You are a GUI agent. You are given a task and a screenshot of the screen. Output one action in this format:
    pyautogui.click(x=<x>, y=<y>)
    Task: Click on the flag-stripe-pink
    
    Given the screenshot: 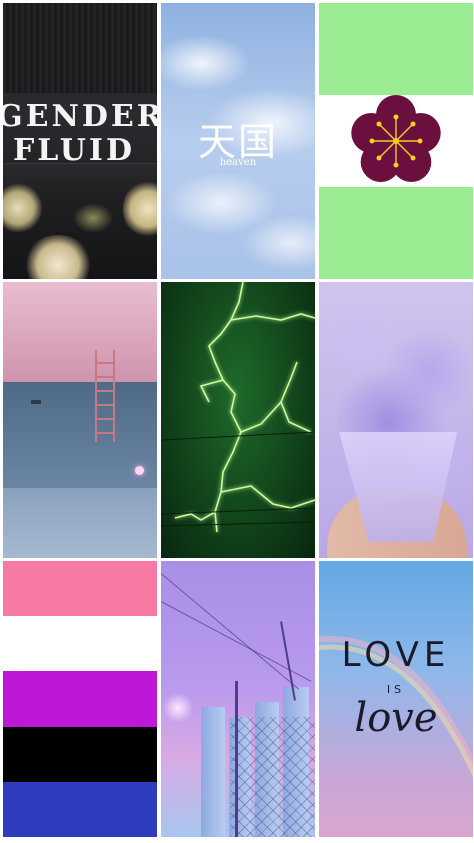 What is the action you would take?
    pyautogui.click(x=80, y=588)
    